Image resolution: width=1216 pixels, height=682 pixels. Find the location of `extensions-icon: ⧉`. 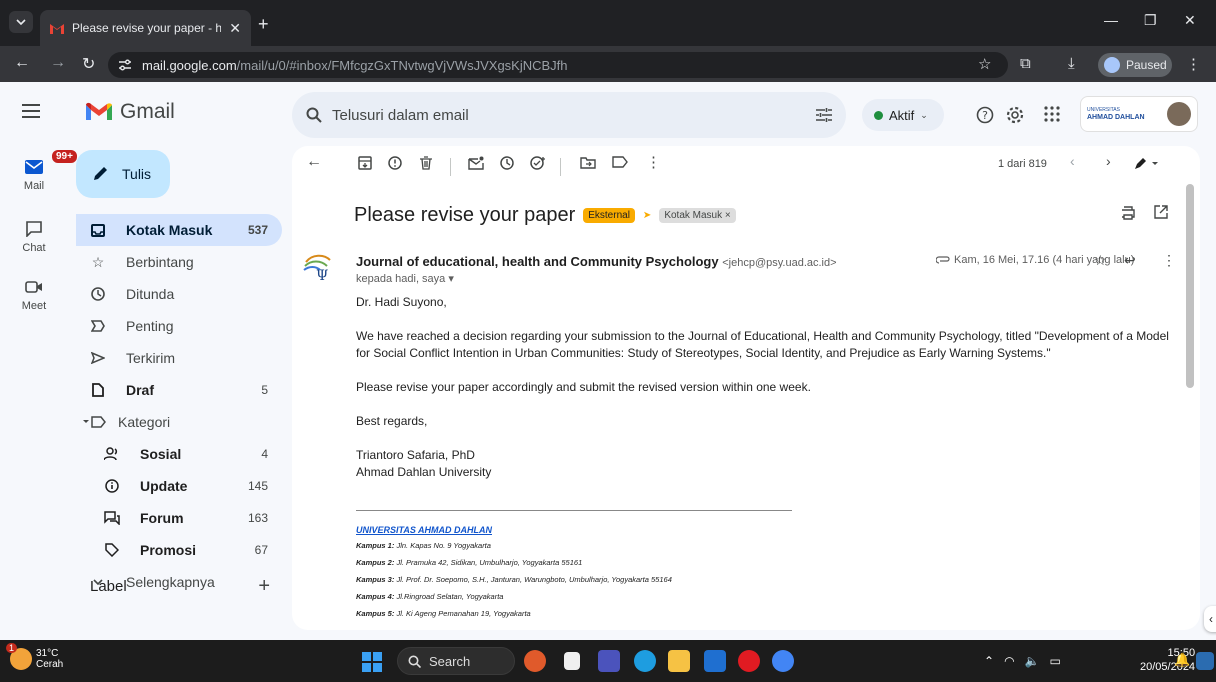

extensions-icon: ⧉ is located at coordinates (1025, 63).